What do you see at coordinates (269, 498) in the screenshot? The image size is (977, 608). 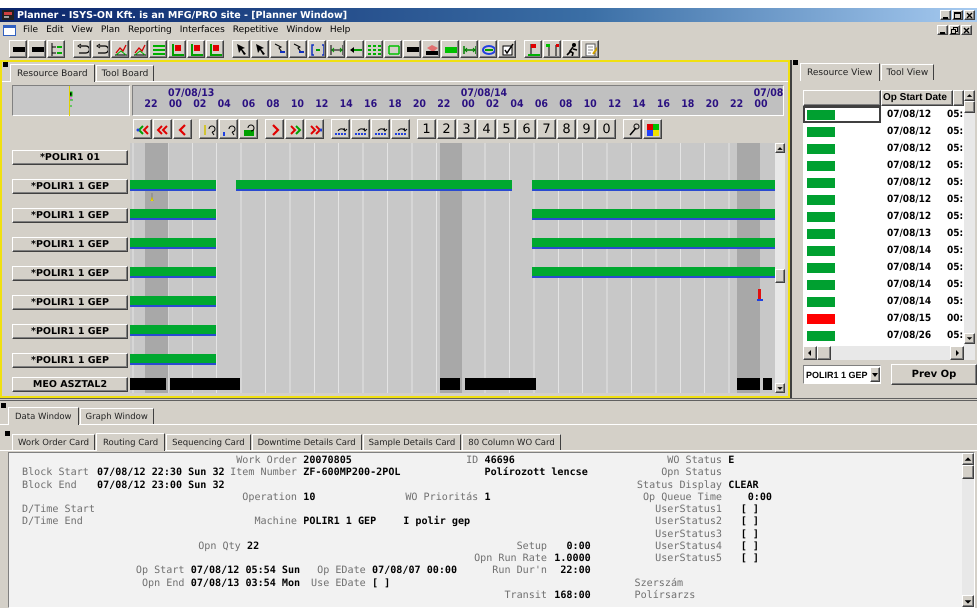 I see `field-label: Operation` at bounding box center [269, 498].